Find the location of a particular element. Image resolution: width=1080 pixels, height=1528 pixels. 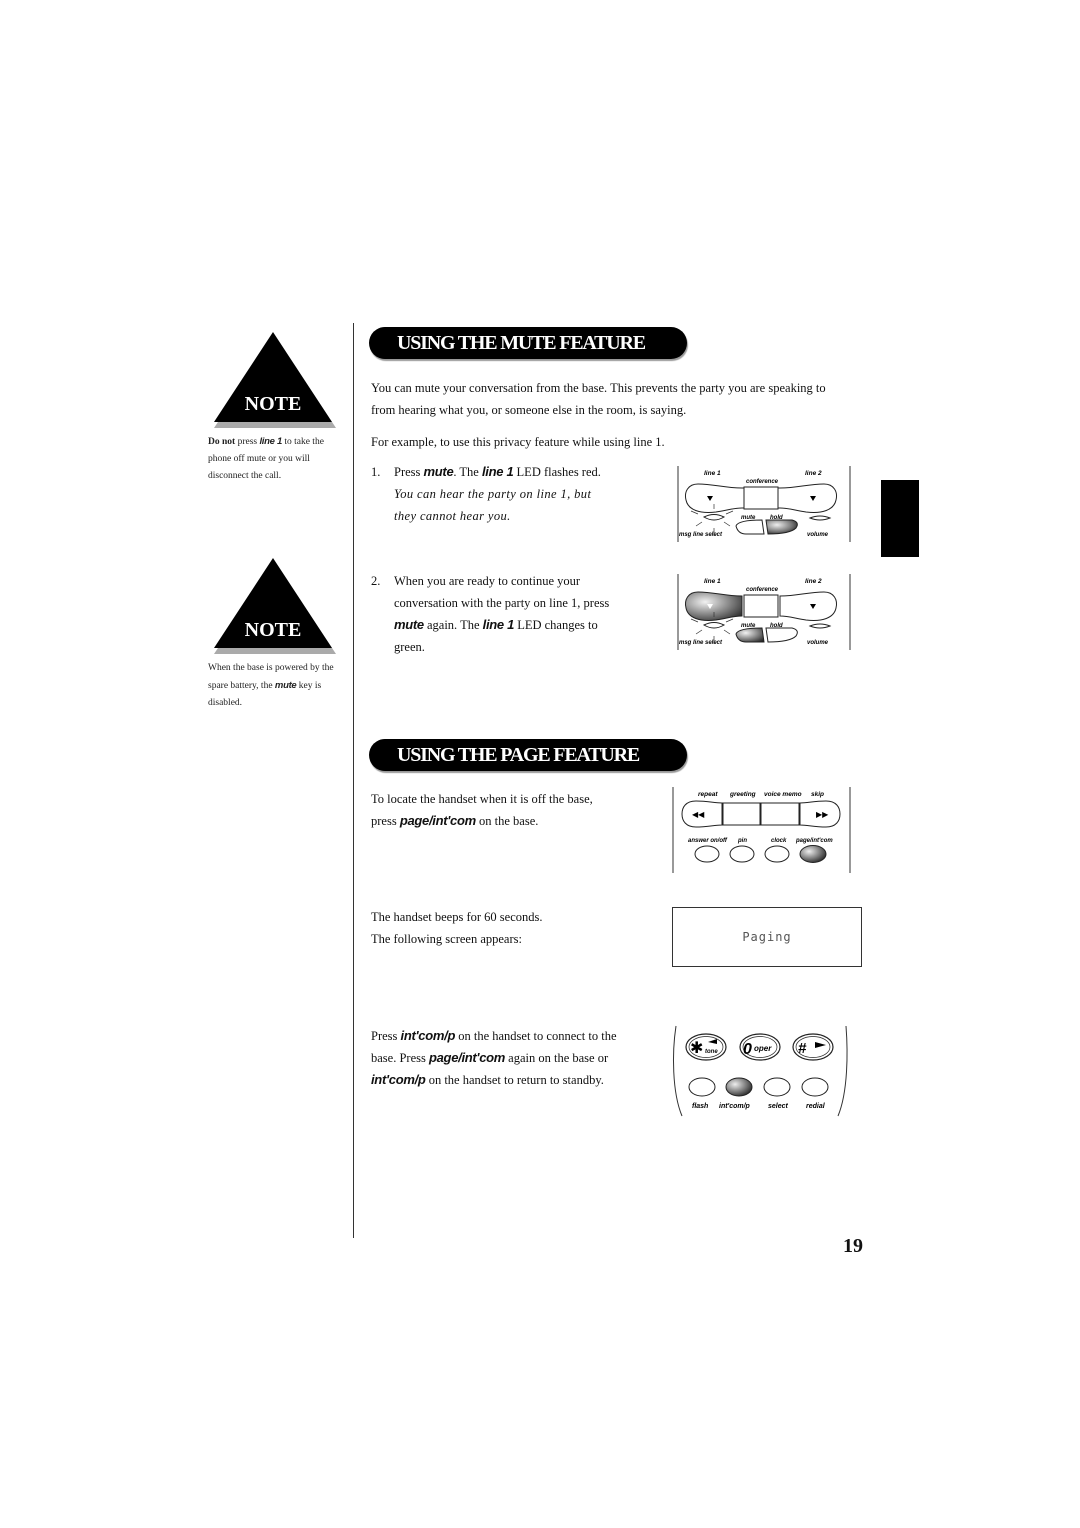

voice-memo-button is located at coordinates (780, 814).